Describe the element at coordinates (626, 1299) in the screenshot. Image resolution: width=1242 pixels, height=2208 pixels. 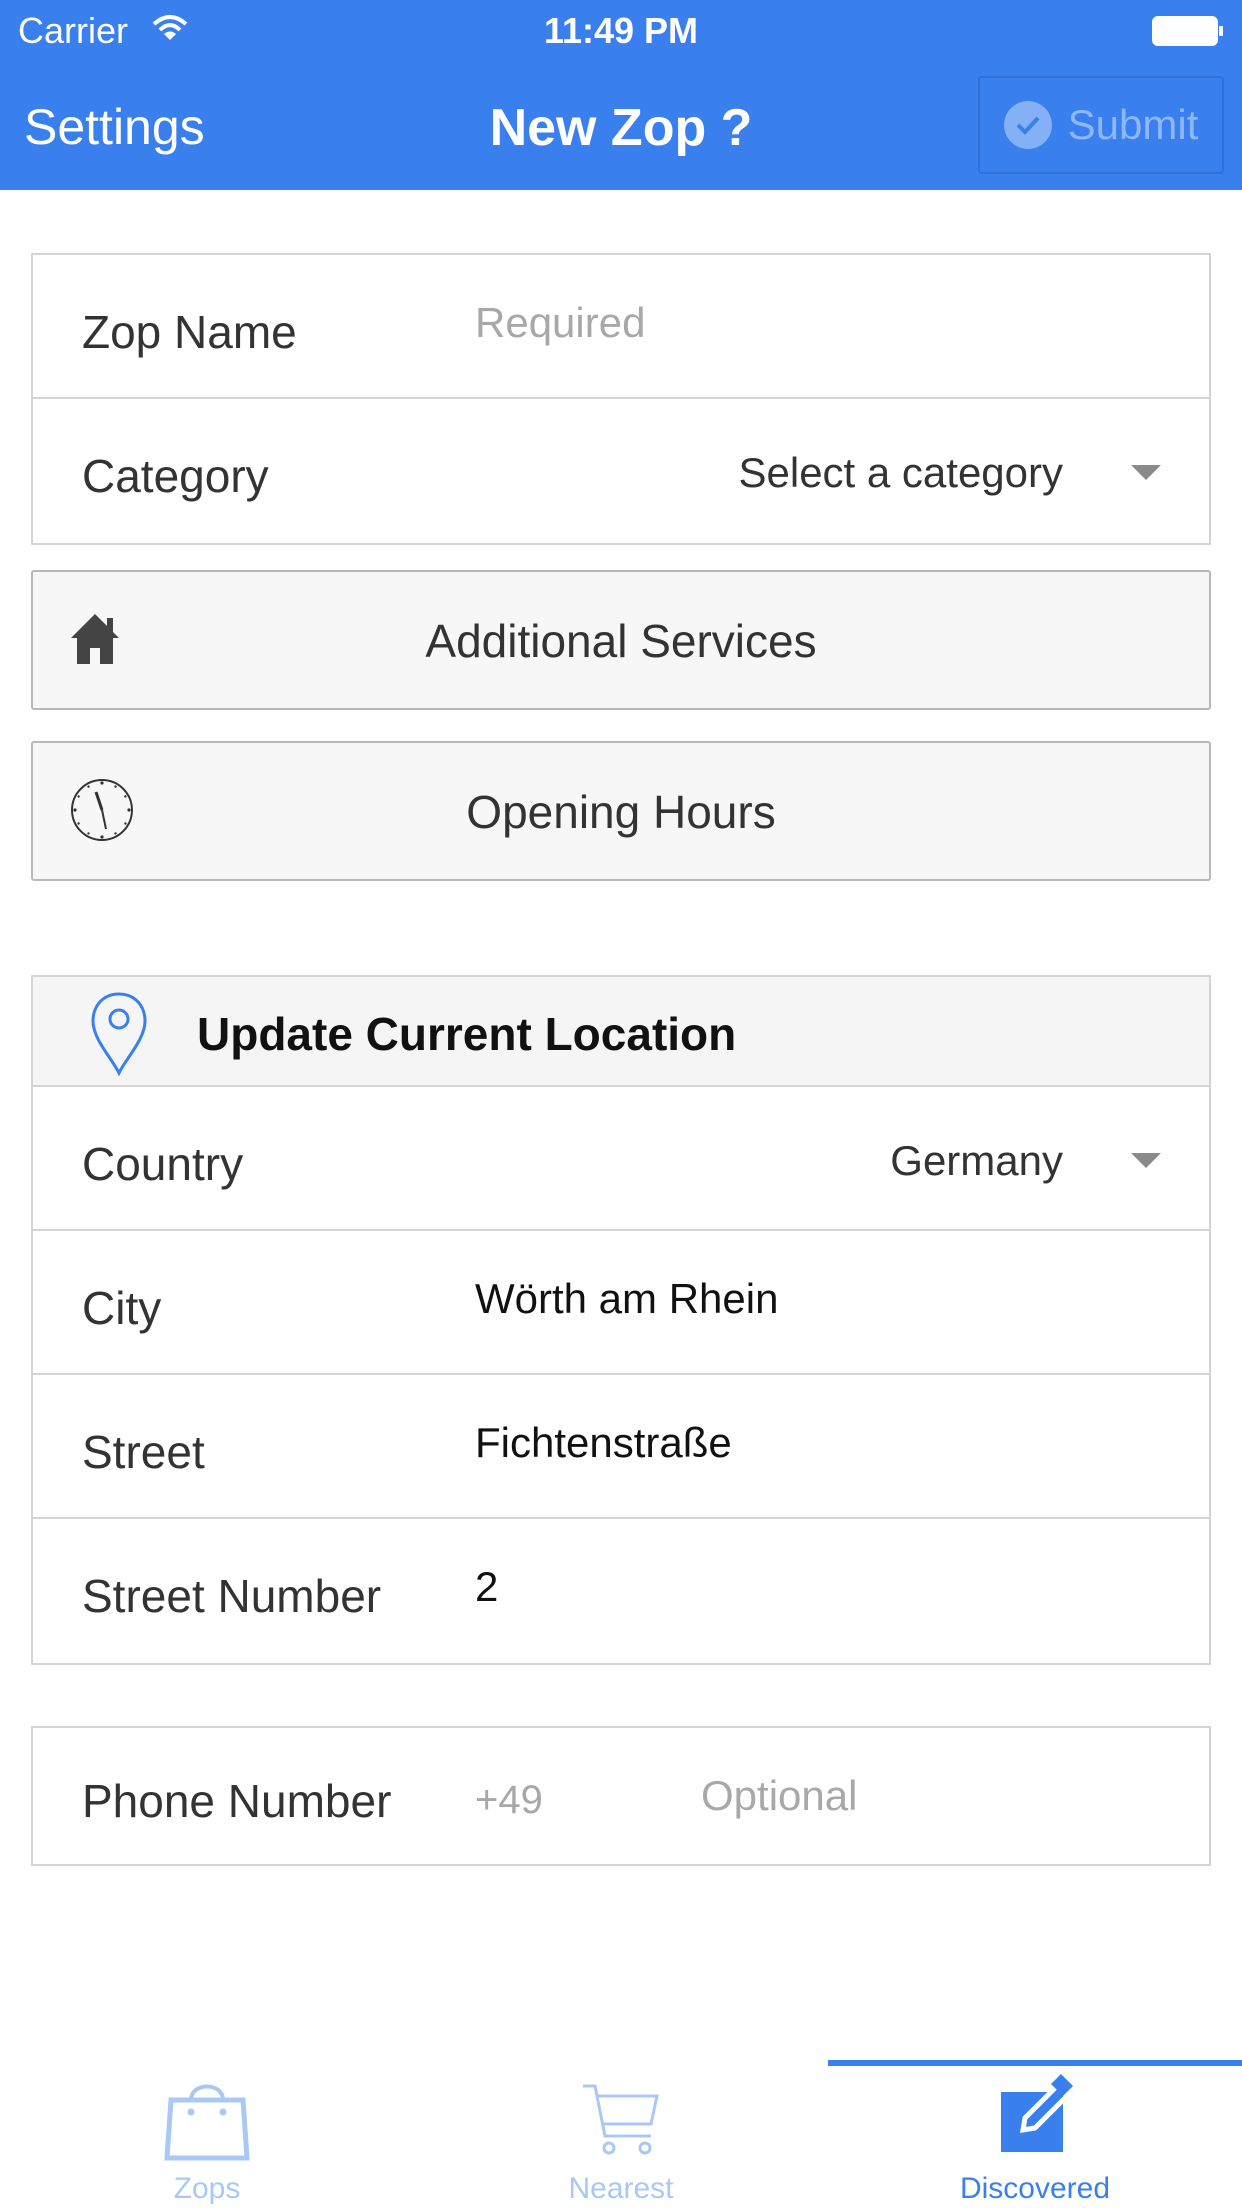
I see `city-input: Wörth am Rhein` at that location.